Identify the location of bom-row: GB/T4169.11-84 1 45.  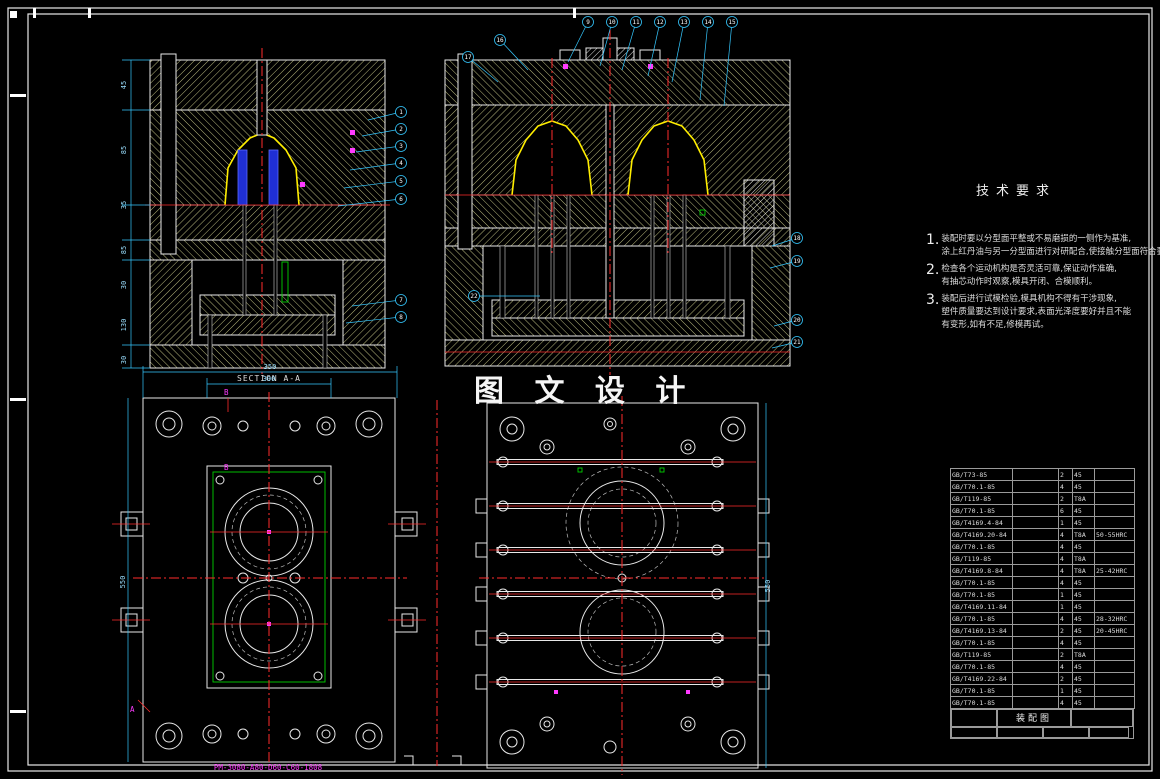
(1042, 606).